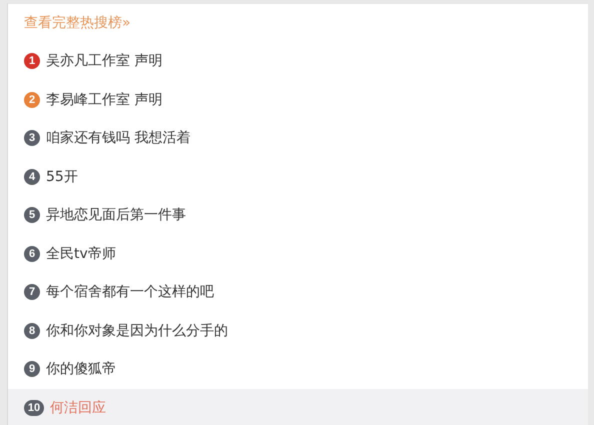  I want to click on item-text: 55开, so click(62, 177).